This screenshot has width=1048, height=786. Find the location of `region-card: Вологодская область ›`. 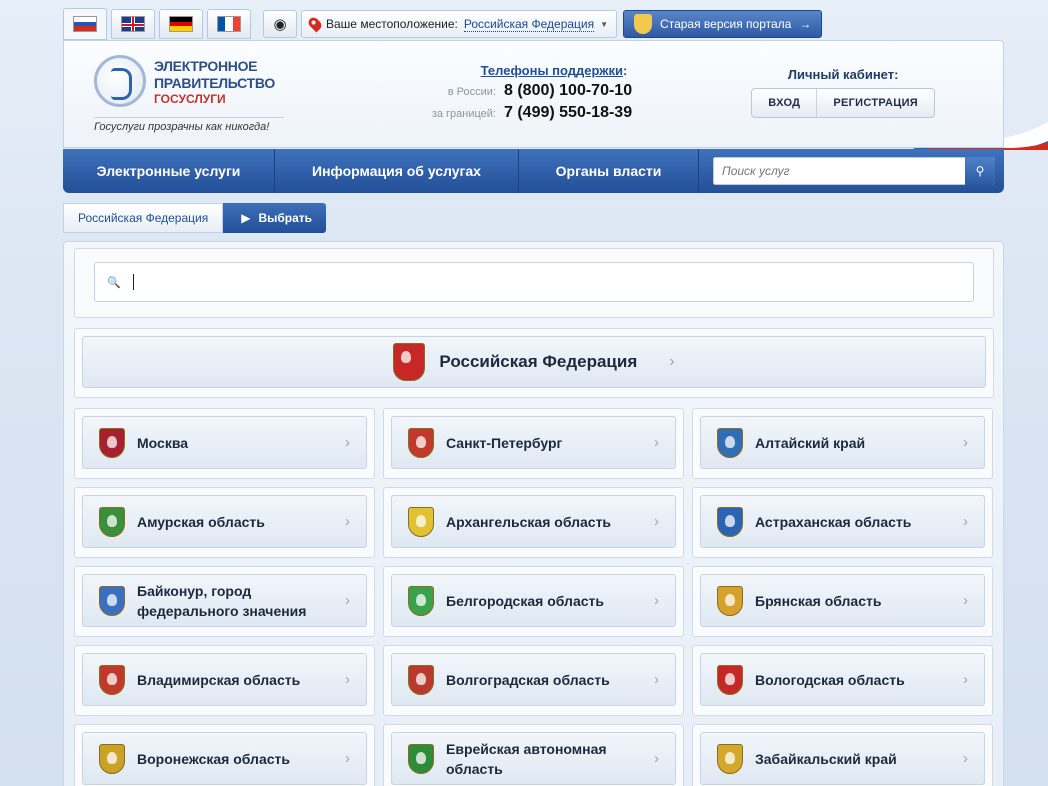

region-card: Вологодская область › is located at coordinates (842, 680).